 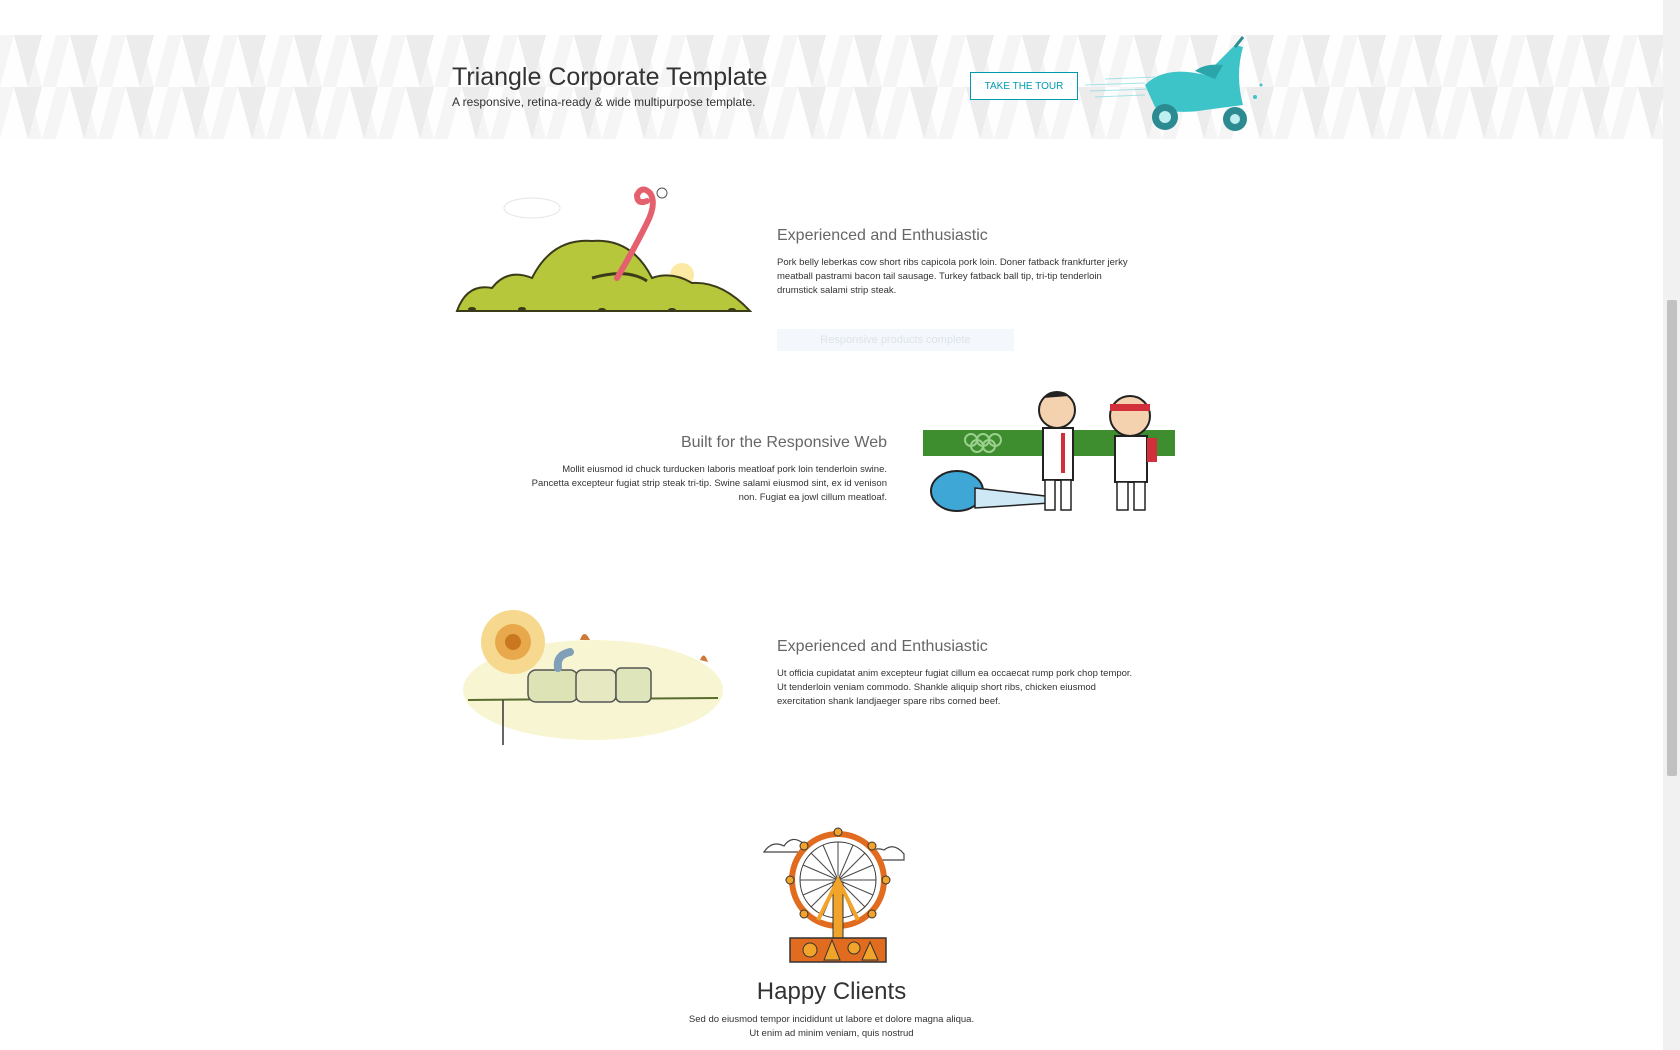 I want to click on ferris-wheel-illustration, so click(x=833, y=895).